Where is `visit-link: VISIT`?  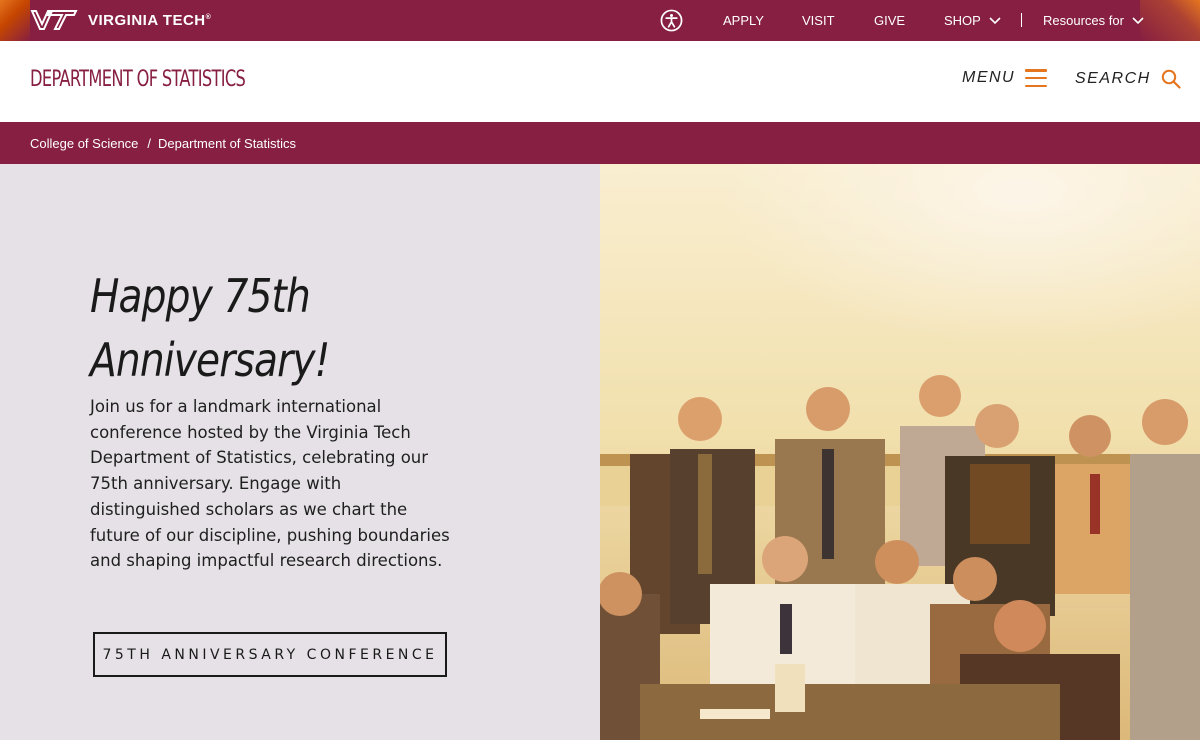
visit-link: VISIT is located at coordinates (818, 20).